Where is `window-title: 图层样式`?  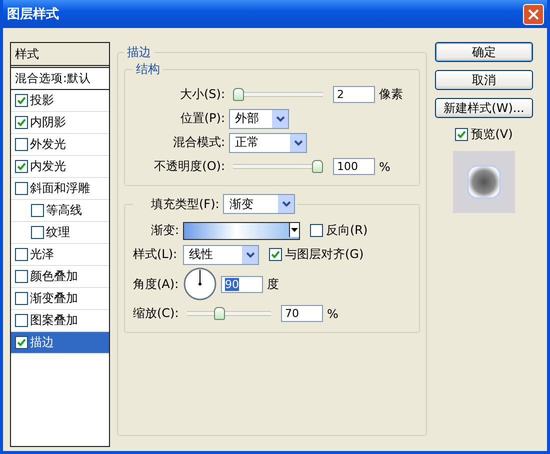 window-title: 图层样式 is located at coordinates (33, 14).